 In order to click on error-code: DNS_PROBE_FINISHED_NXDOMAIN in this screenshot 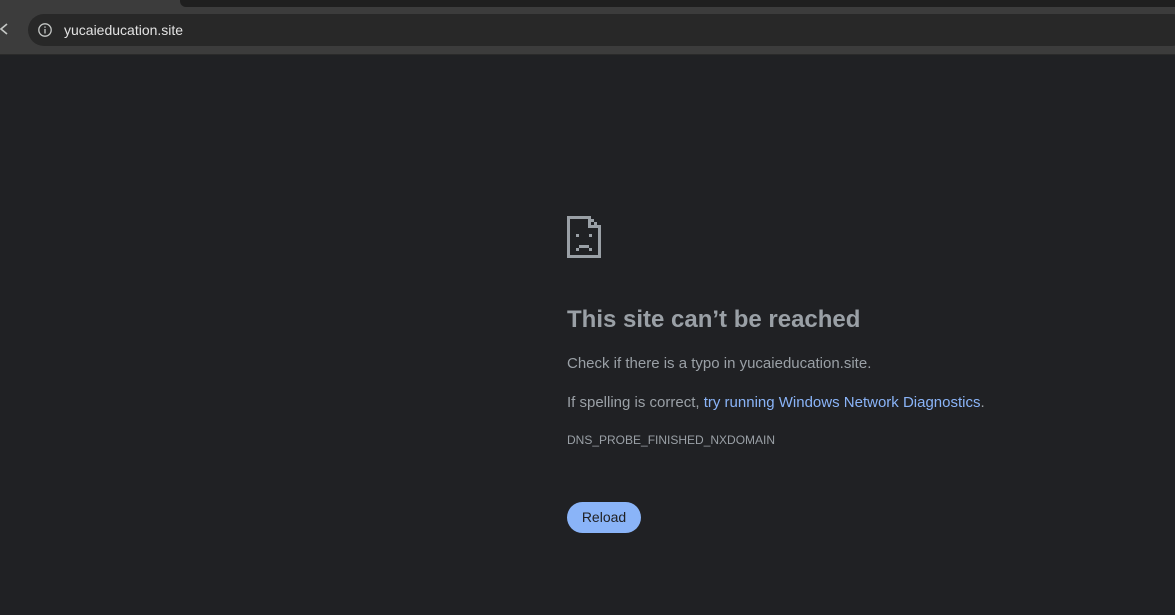, I will do `click(671, 440)`.